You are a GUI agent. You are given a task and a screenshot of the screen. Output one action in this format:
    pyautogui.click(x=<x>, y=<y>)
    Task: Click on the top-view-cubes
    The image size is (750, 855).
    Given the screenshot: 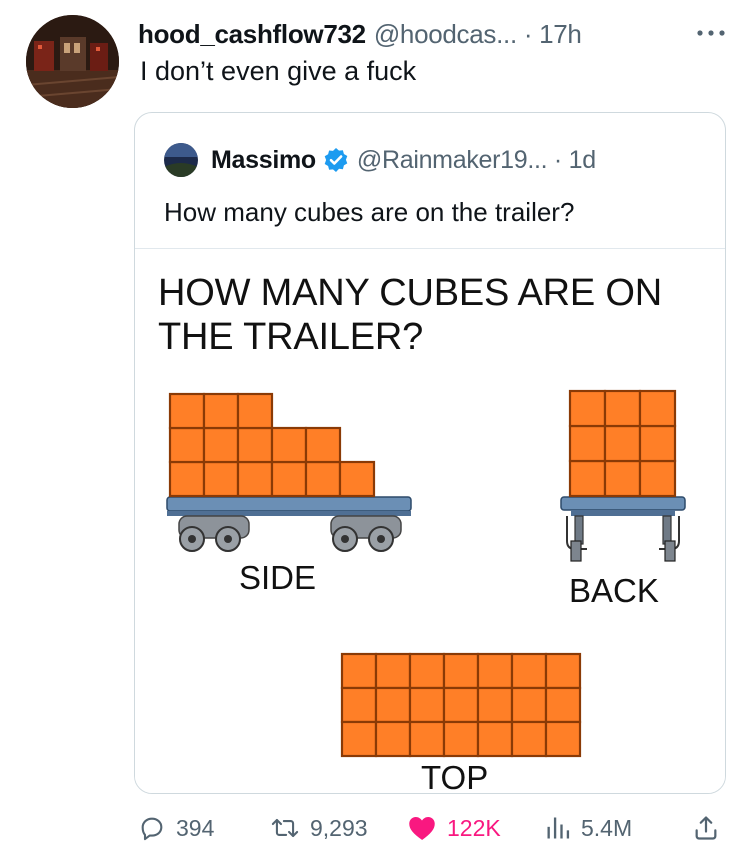 What is the action you would take?
    pyautogui.click(x=461, y=705)
    